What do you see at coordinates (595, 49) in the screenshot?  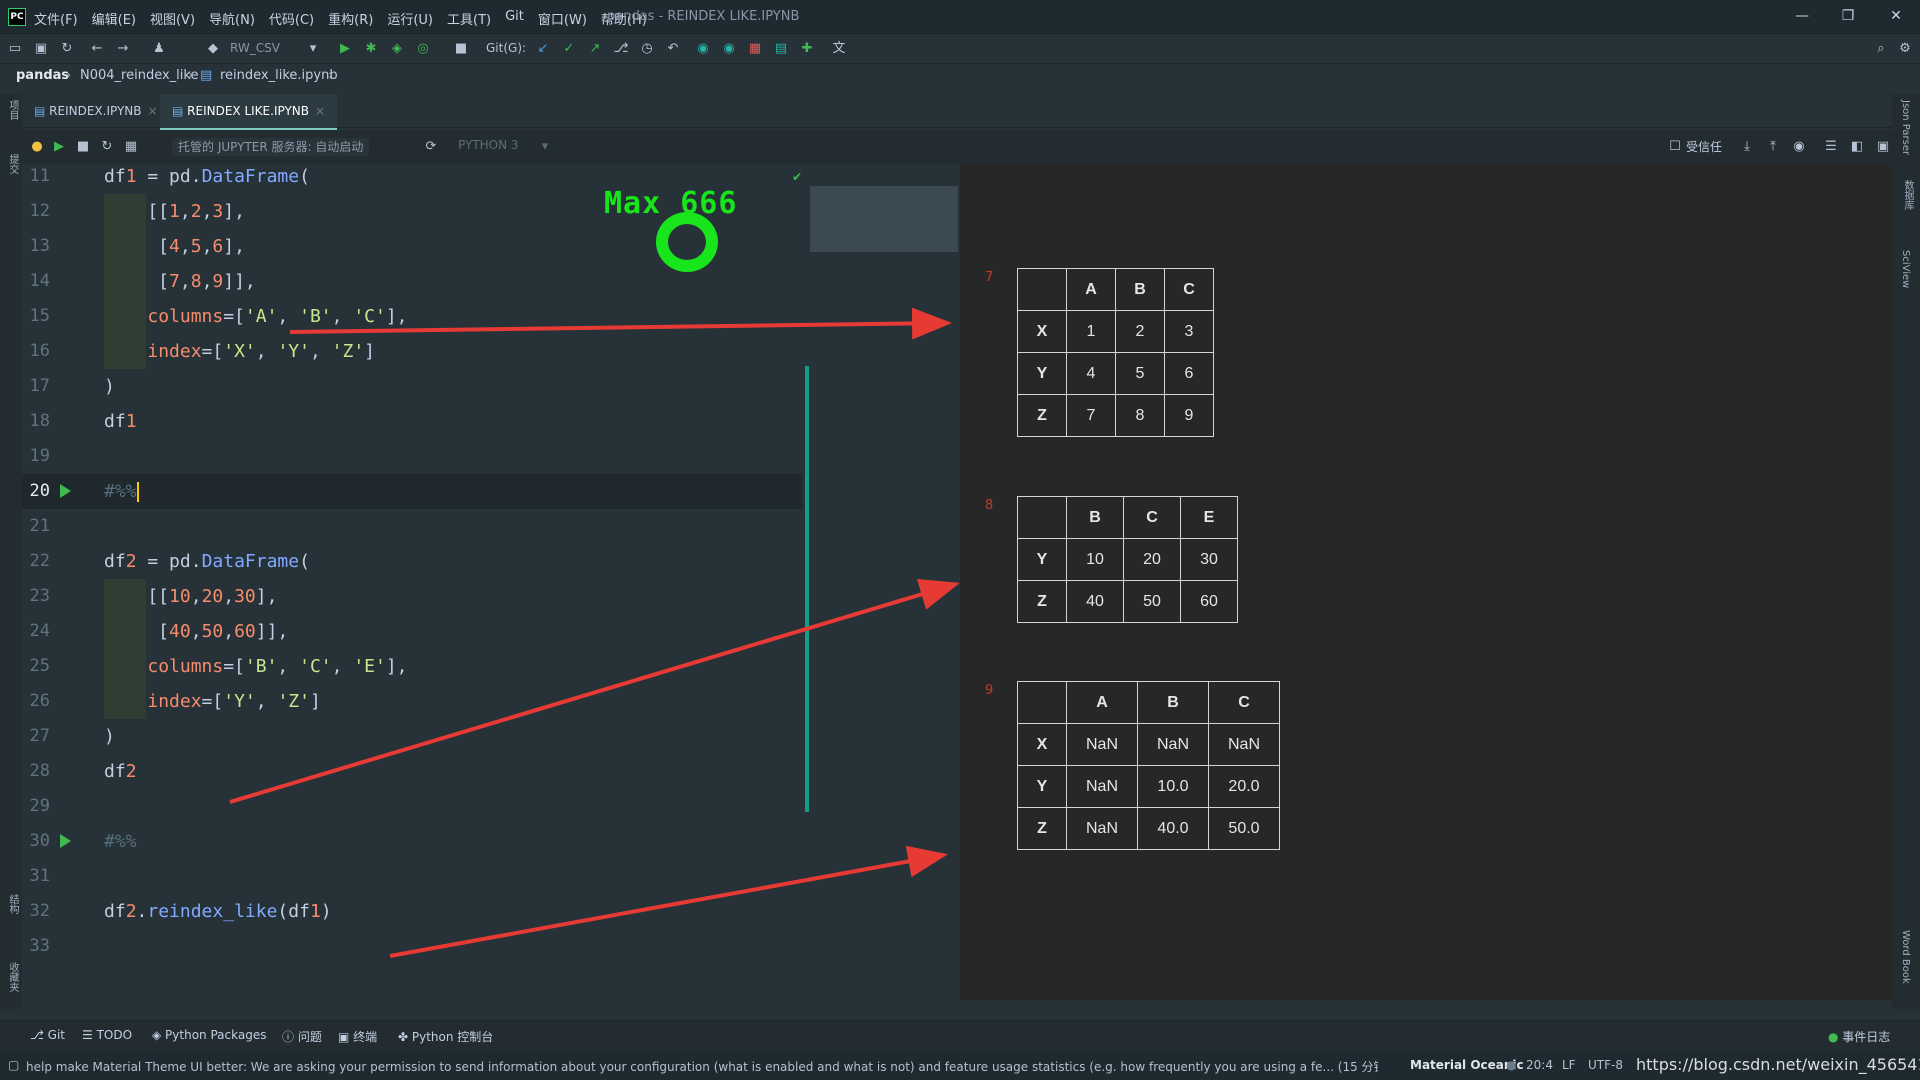 I see `git-push-icon: ↗` at bounding box center [595, 49].